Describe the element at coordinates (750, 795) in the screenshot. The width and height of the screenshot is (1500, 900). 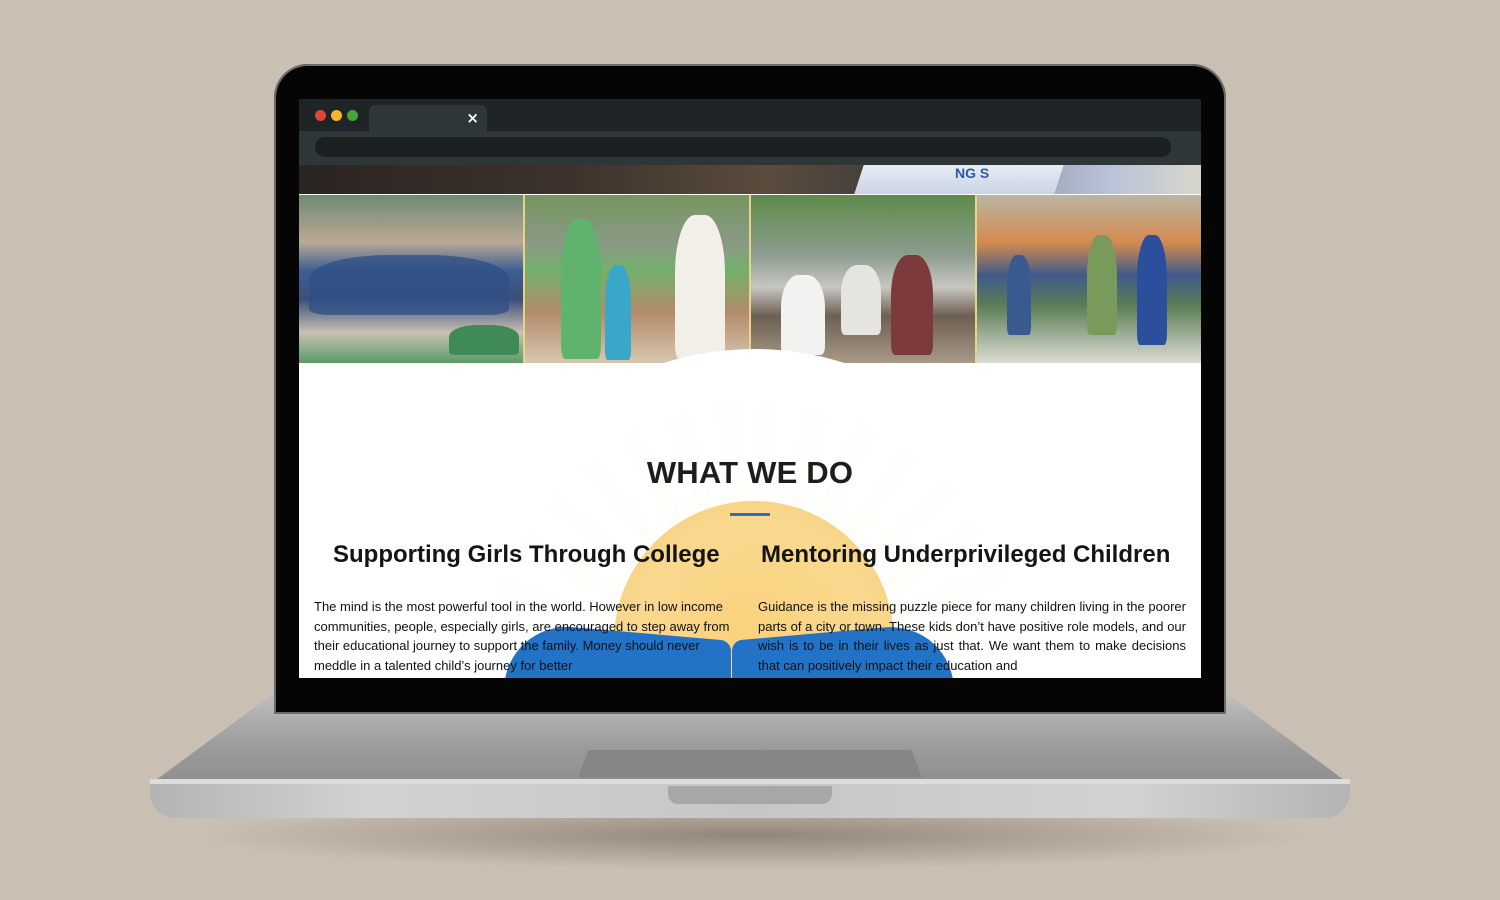
I see `laptop-notch` at that location.